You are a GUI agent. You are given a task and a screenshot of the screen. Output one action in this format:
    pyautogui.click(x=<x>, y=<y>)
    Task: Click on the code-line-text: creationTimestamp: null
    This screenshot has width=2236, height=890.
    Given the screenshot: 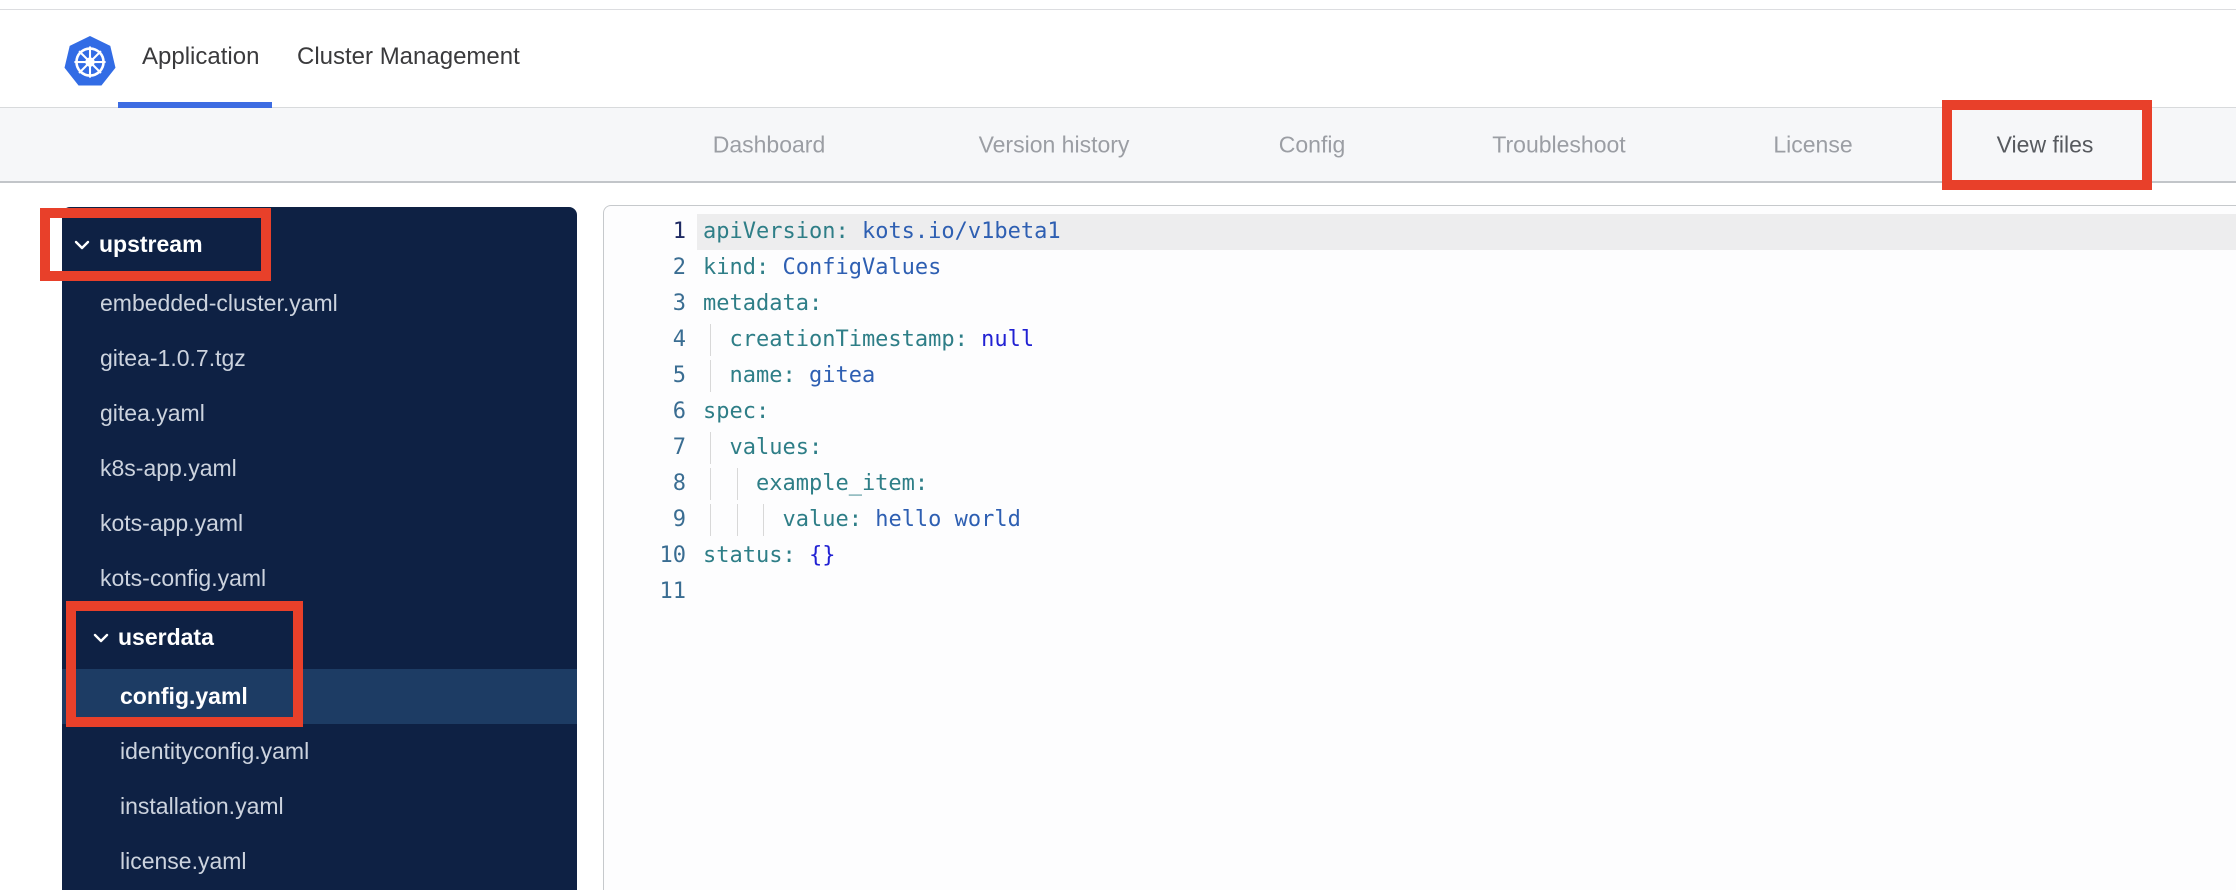 What is the action you would take?
    pyautogui.click(x=1466, y=340)
    